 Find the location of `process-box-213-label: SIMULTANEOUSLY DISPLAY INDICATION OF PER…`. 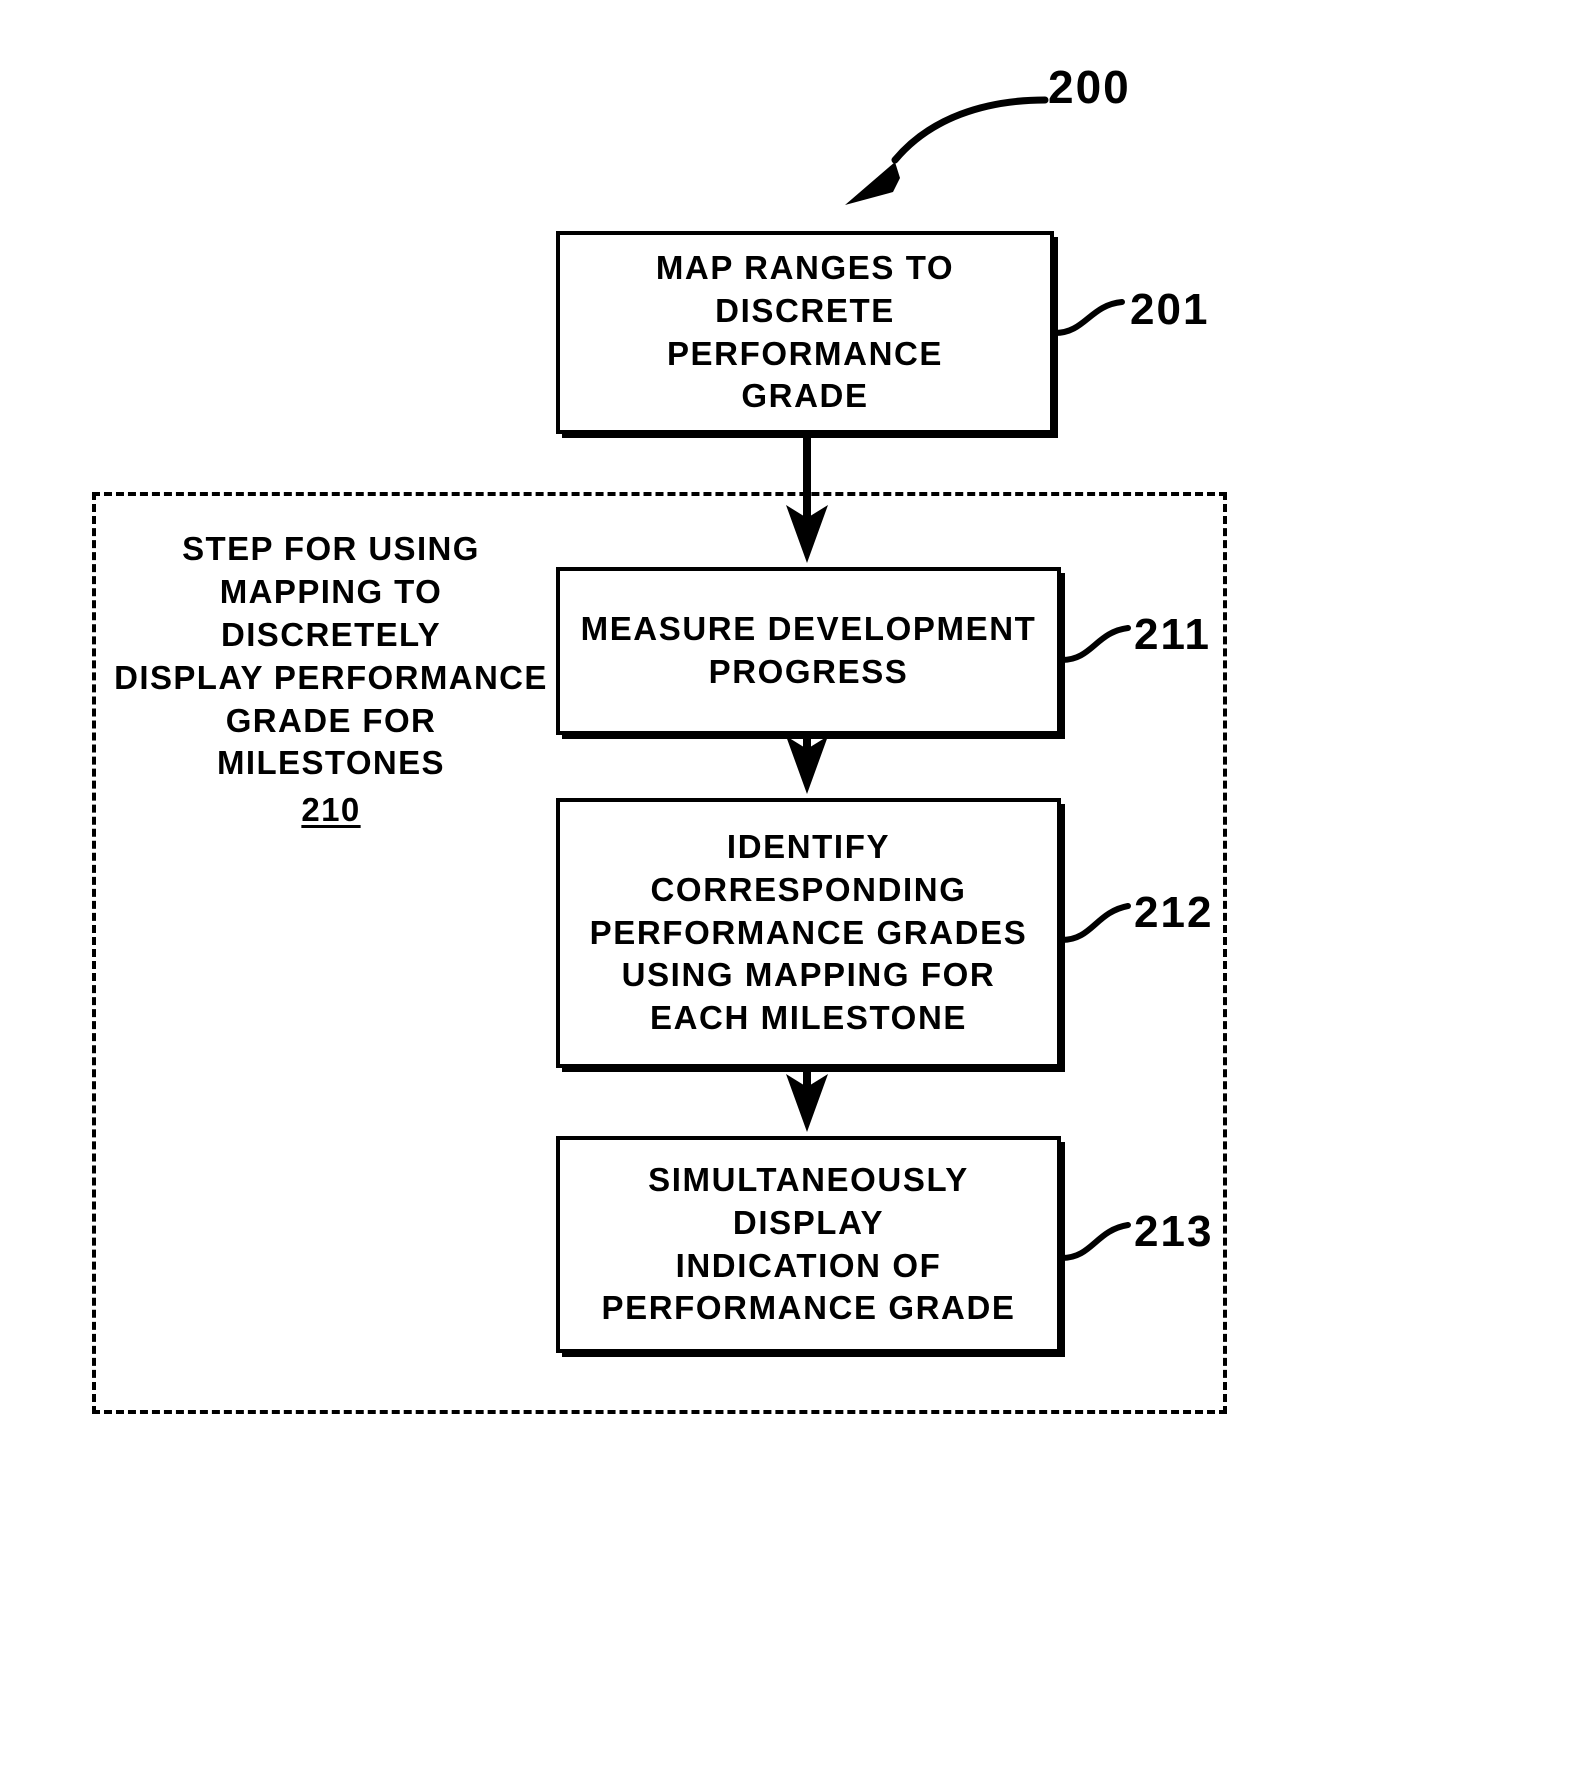

process-box-213-label: SIMULTANEOUSLY DISPLAY INDICATION OF PER… is located at coordinates (808, 1243).